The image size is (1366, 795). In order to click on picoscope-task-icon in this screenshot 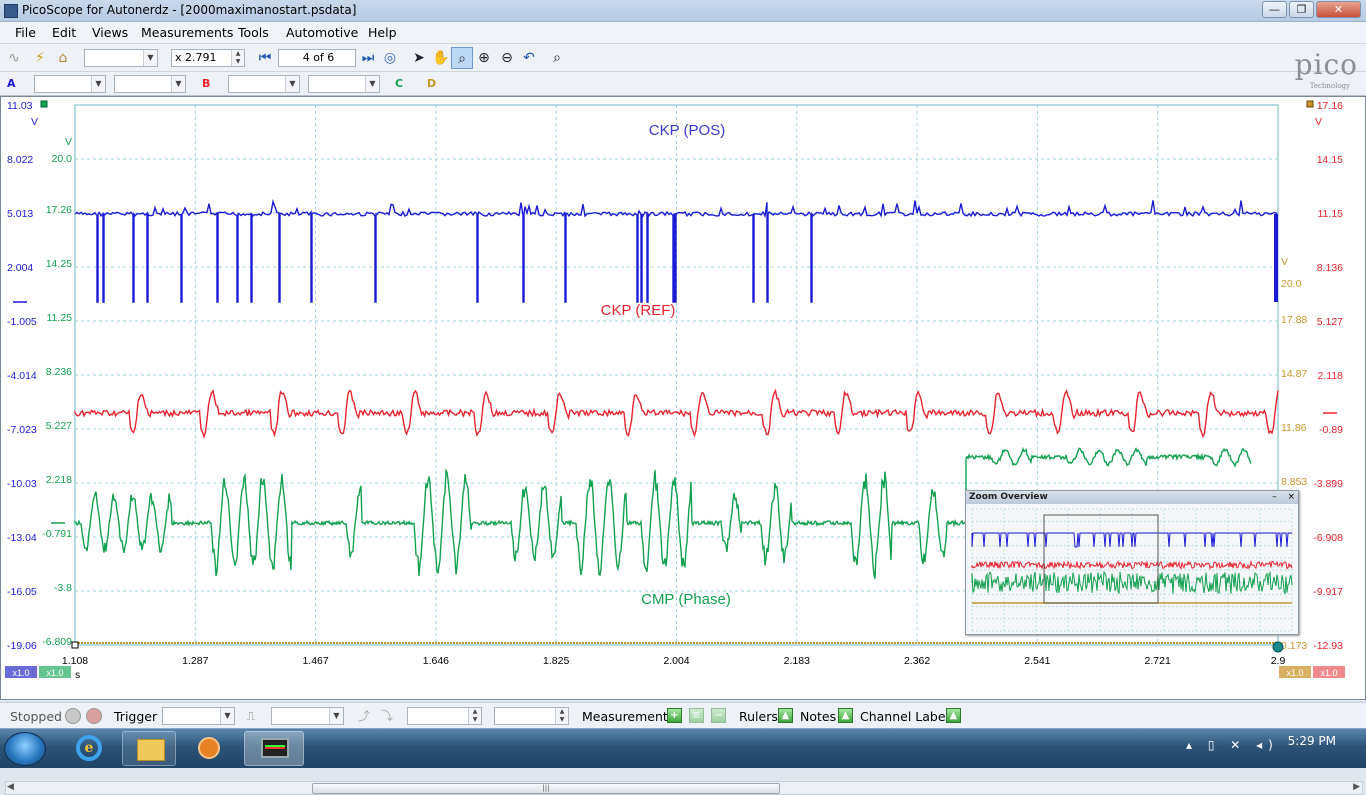, I will do `click(274, 748)`.